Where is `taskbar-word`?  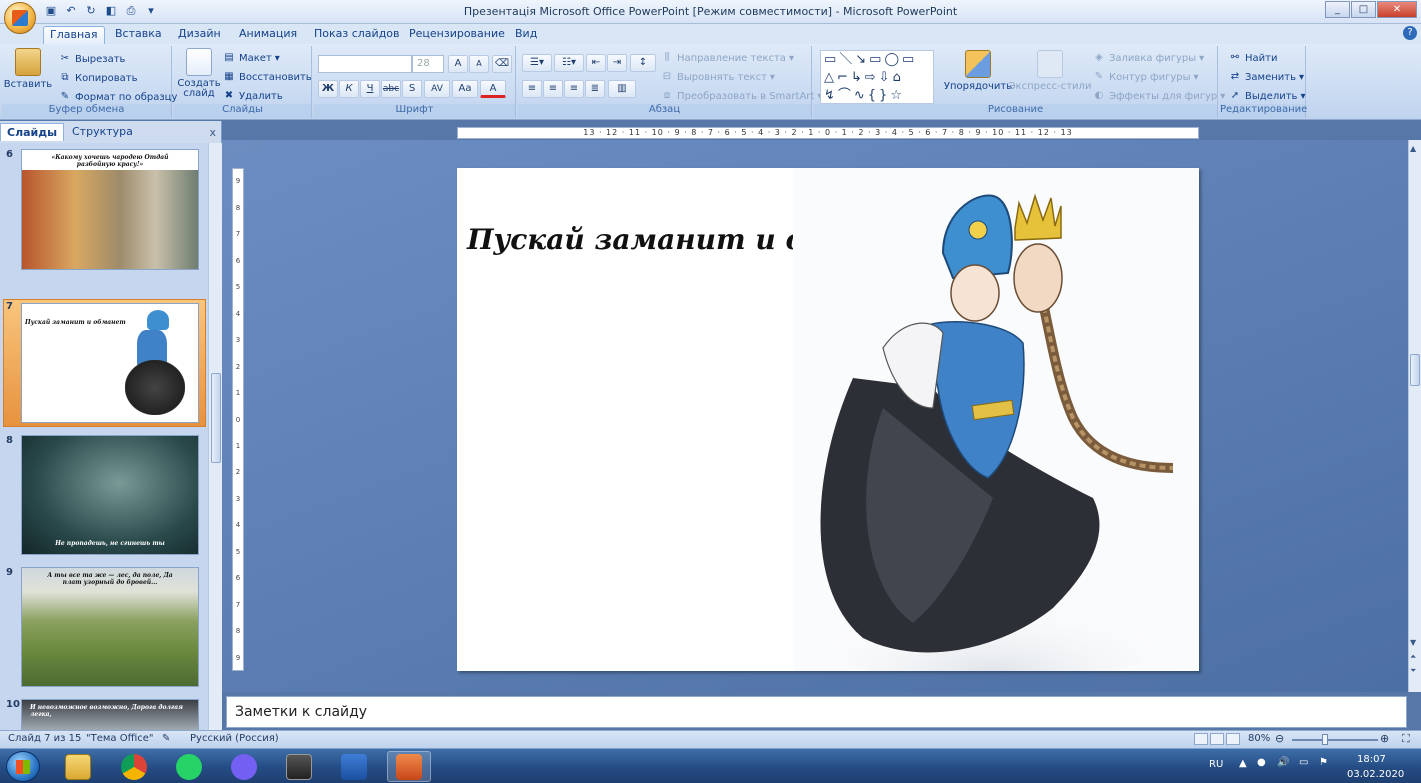 taskbar-word is located at coordinates (354, 766).